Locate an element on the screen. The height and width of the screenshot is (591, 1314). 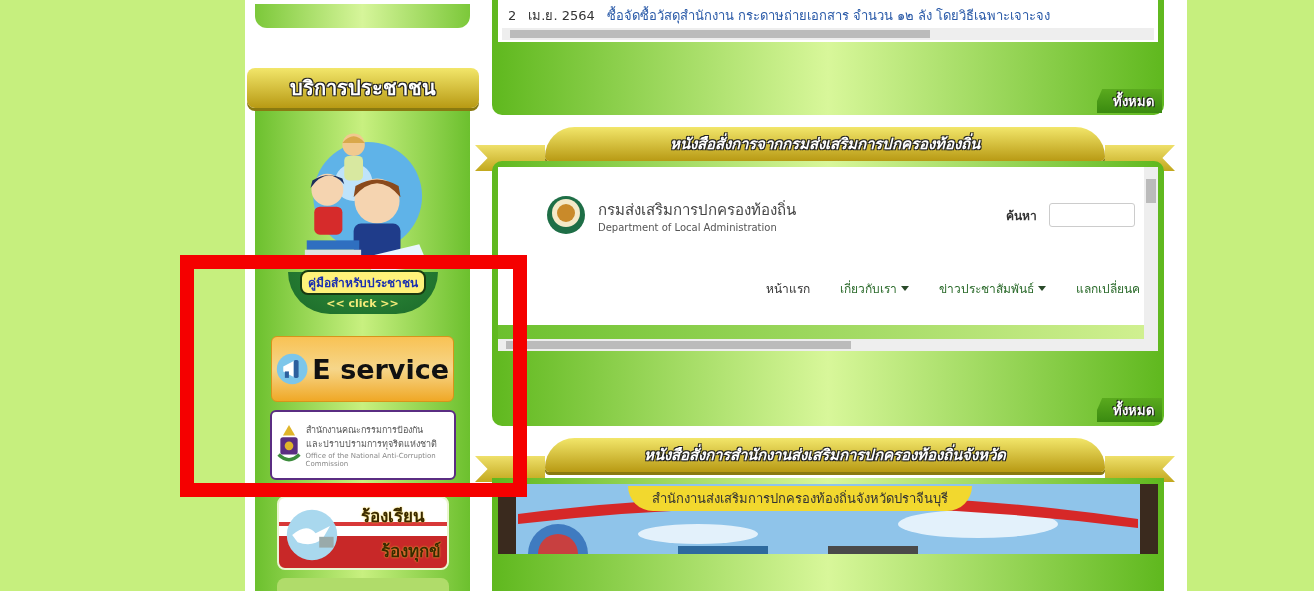
click-label: << click >> is located at coordinates (362, 303).